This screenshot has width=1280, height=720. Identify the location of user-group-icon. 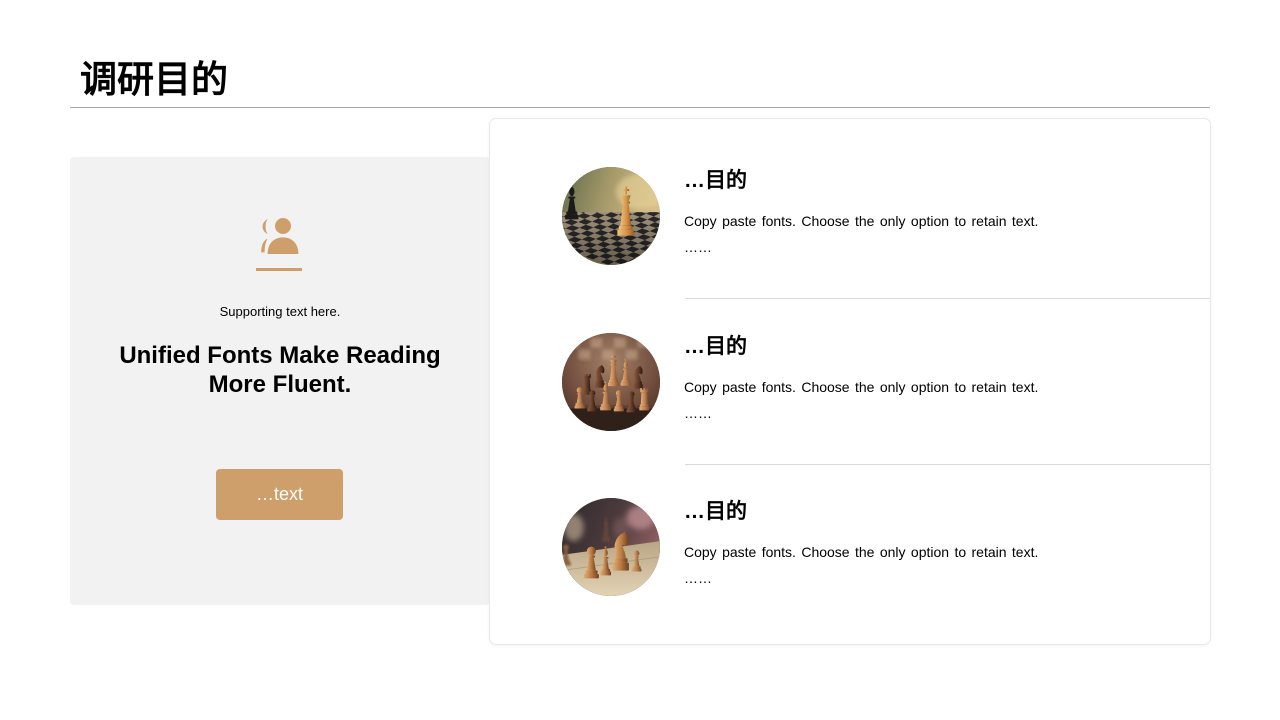
(280, 236).